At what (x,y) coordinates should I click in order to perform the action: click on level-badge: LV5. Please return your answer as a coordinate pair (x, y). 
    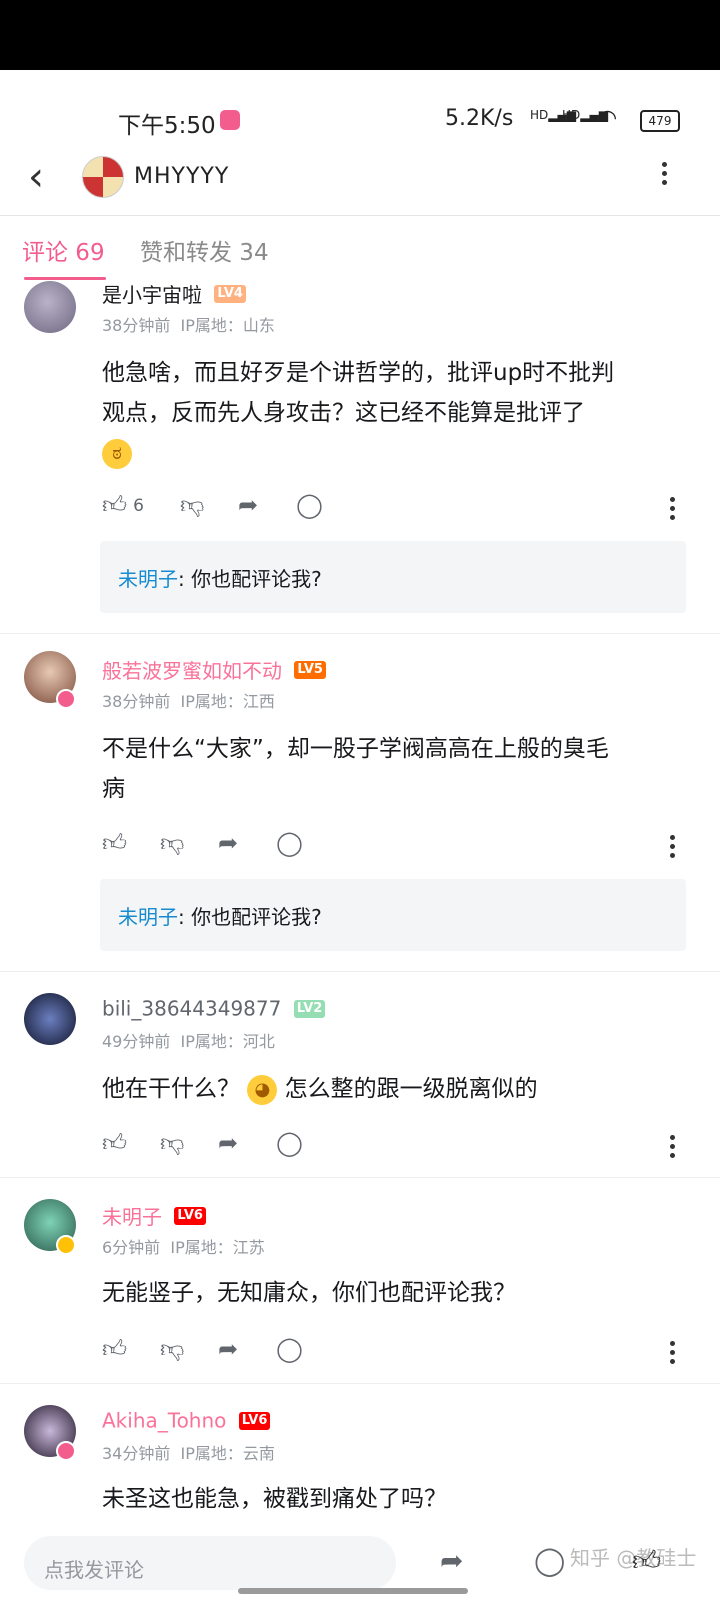
    Looking at the image, I should click on (310, 669).